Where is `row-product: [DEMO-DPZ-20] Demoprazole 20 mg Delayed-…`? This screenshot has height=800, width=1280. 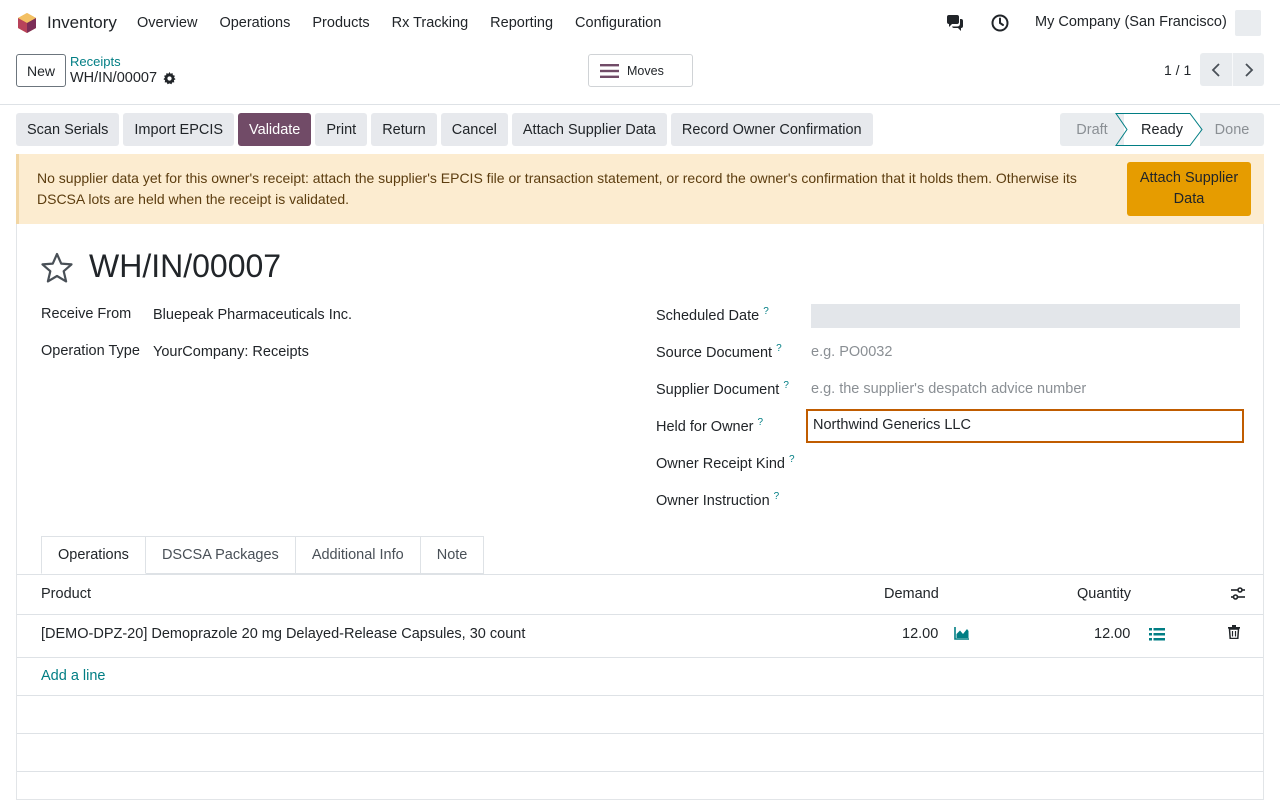
row-product: [DEMO-DPZ-20] Demoprazole 20 mg Delayed-… is located at coordinates (283, 634).